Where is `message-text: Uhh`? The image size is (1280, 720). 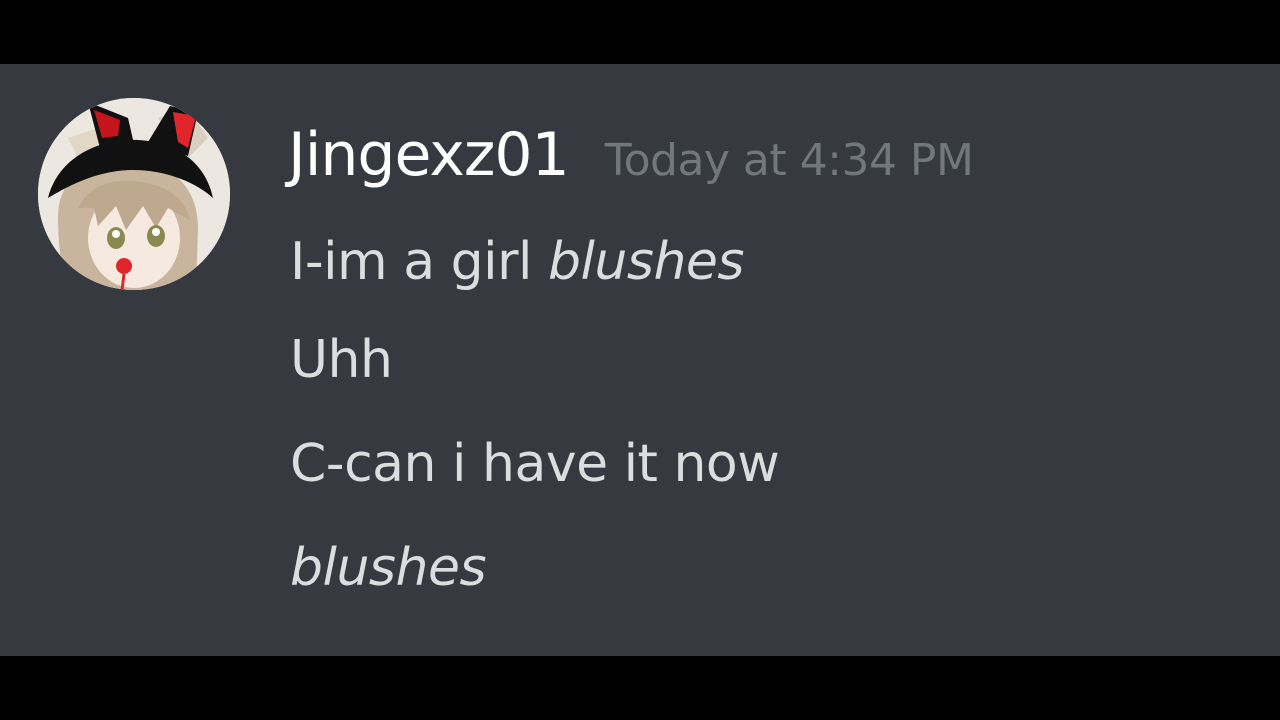
message-text: Uhh is located at coordinates (341, 360).